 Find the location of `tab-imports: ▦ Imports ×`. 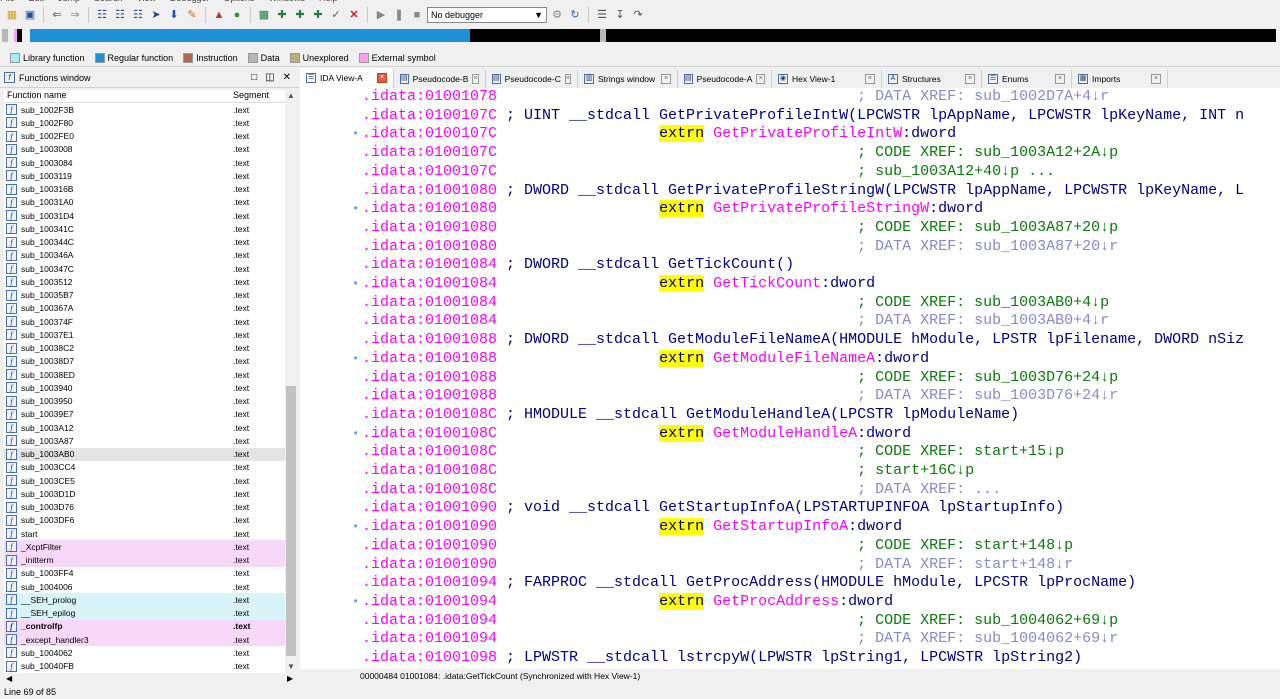

tab-imports: ▦ Imports × is located at coordinates (1120, 79).